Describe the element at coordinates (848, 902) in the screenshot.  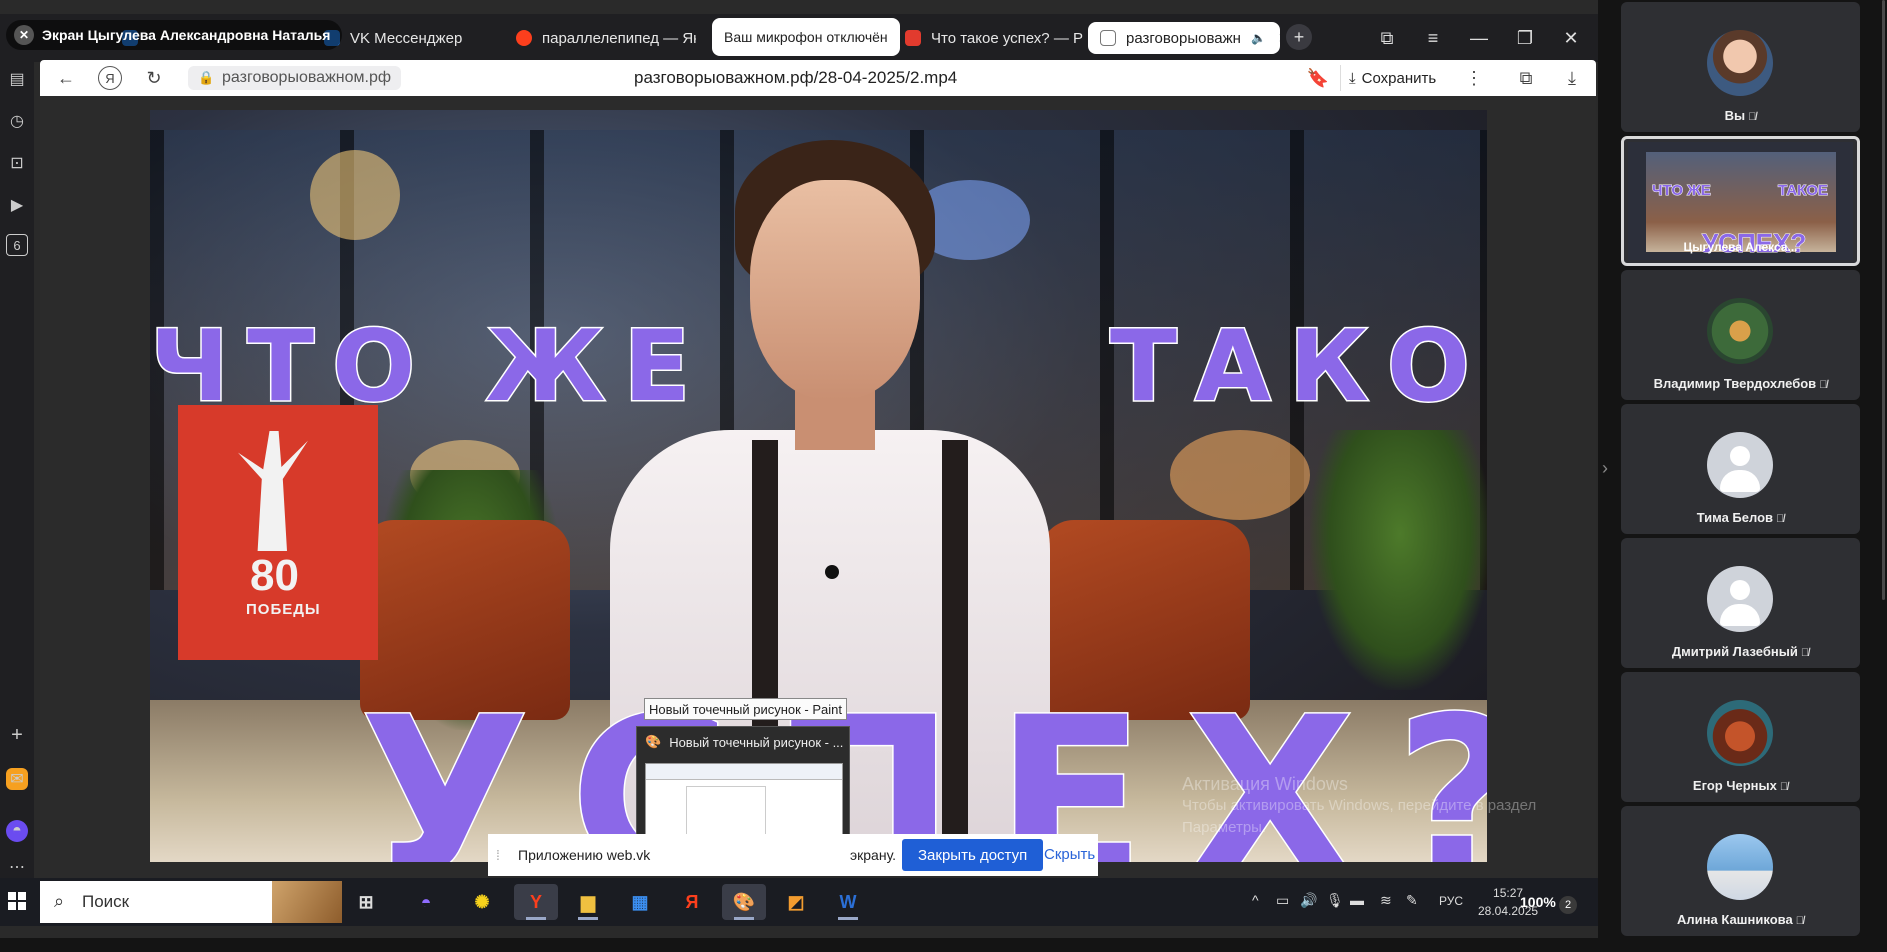
I see `word-icon: W` at that location.